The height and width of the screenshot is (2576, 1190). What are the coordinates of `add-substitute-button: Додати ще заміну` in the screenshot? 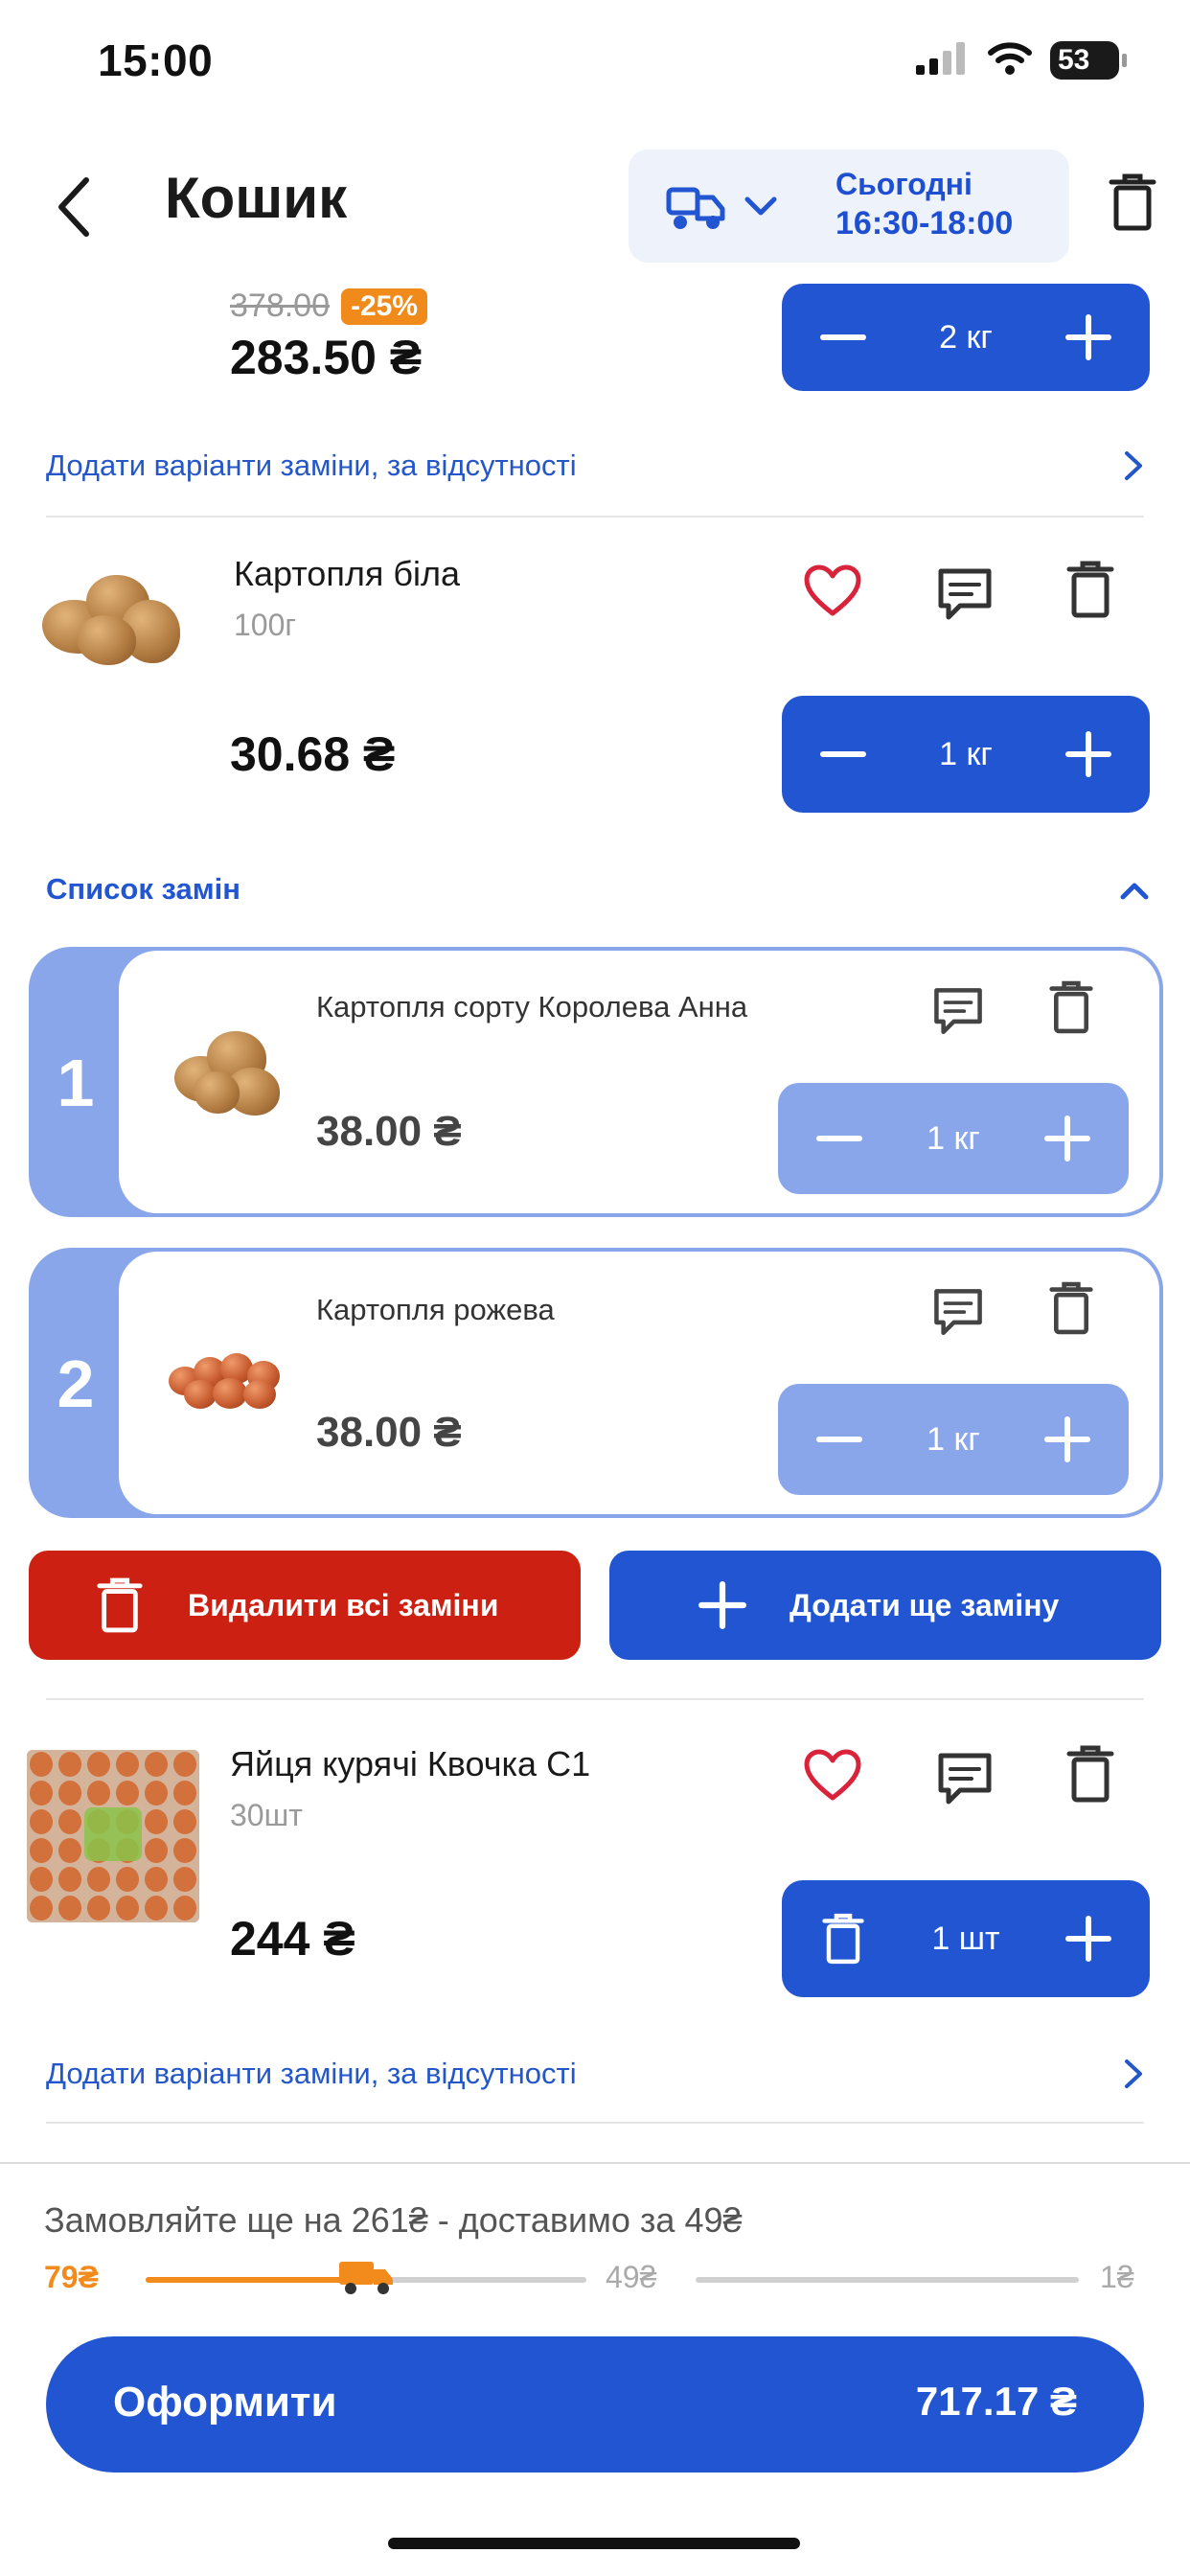 It's located at (885, 1605).